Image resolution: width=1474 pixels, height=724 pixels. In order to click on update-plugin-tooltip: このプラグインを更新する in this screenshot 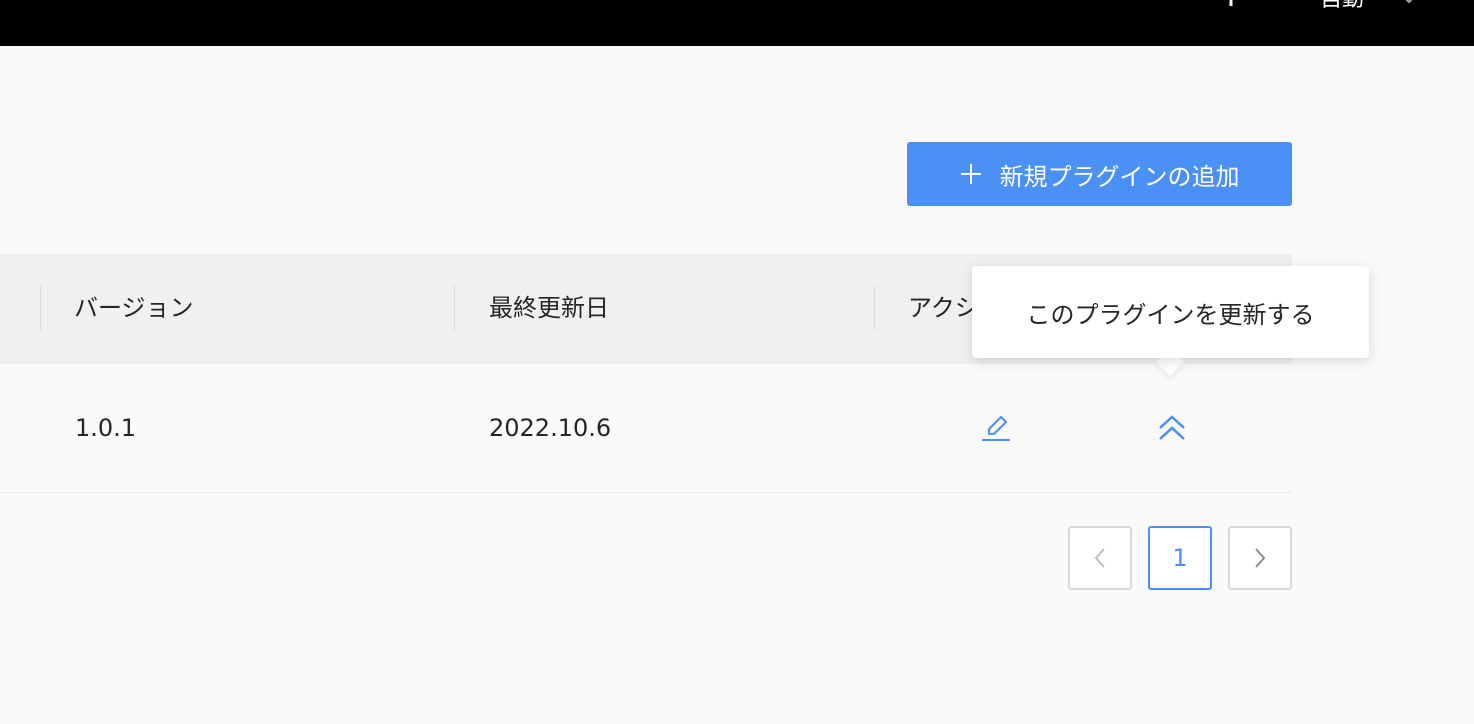, I will do `click(1170, 312)`.